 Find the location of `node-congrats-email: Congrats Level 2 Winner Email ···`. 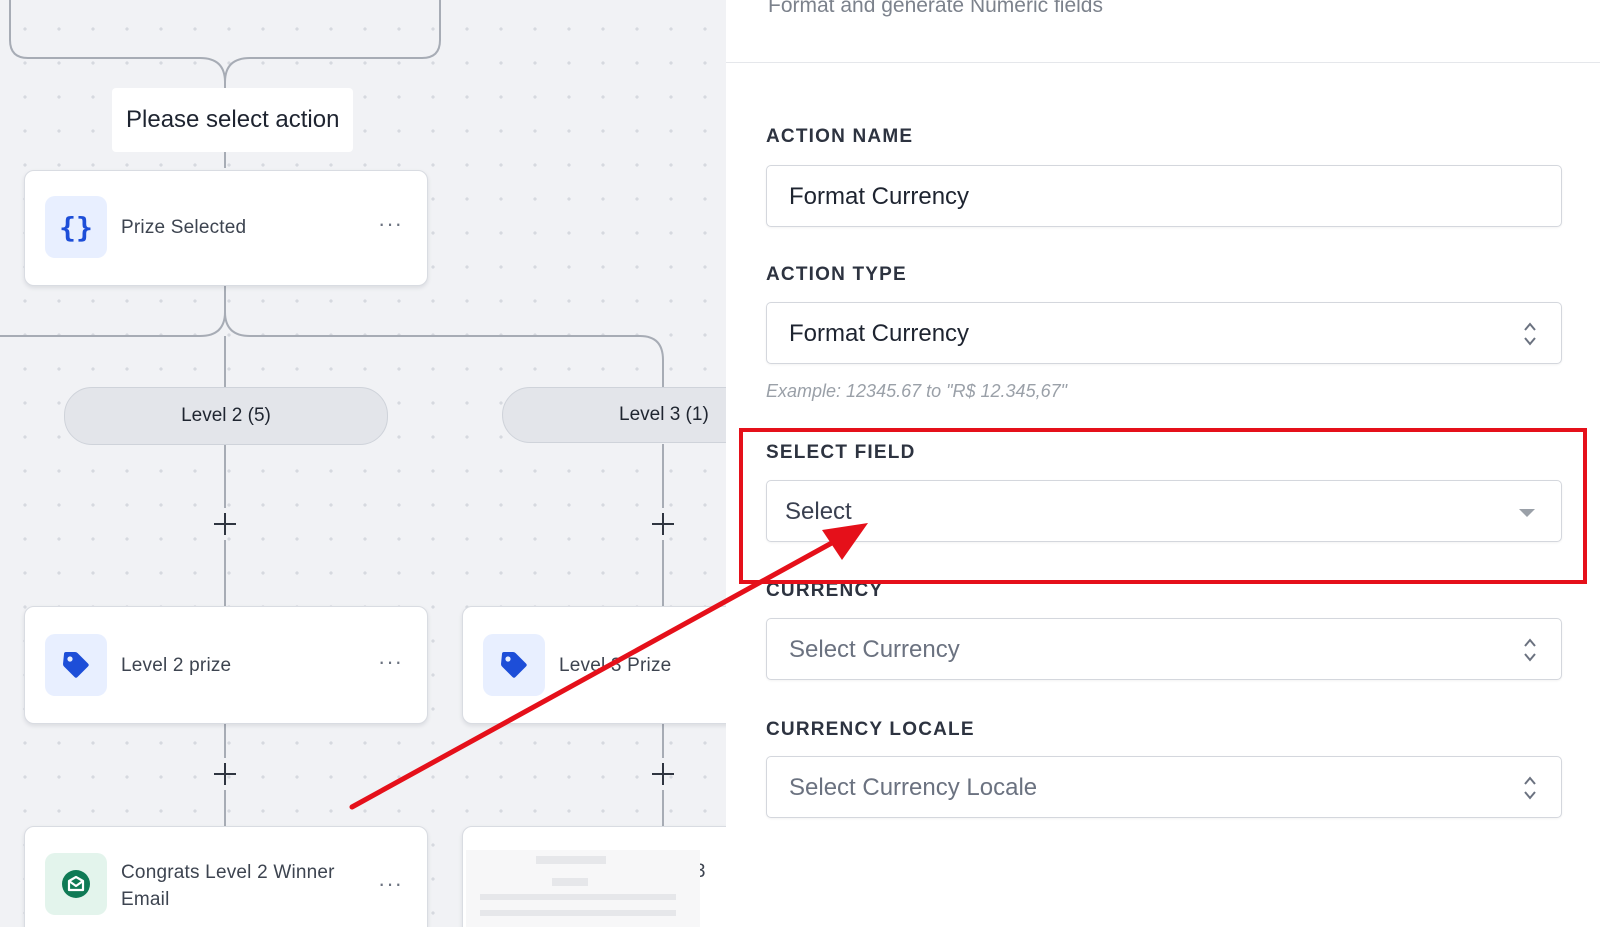

node-congrats-email: Congrats Level 2 Winner Email ··· is located at coordinates (226, 876).